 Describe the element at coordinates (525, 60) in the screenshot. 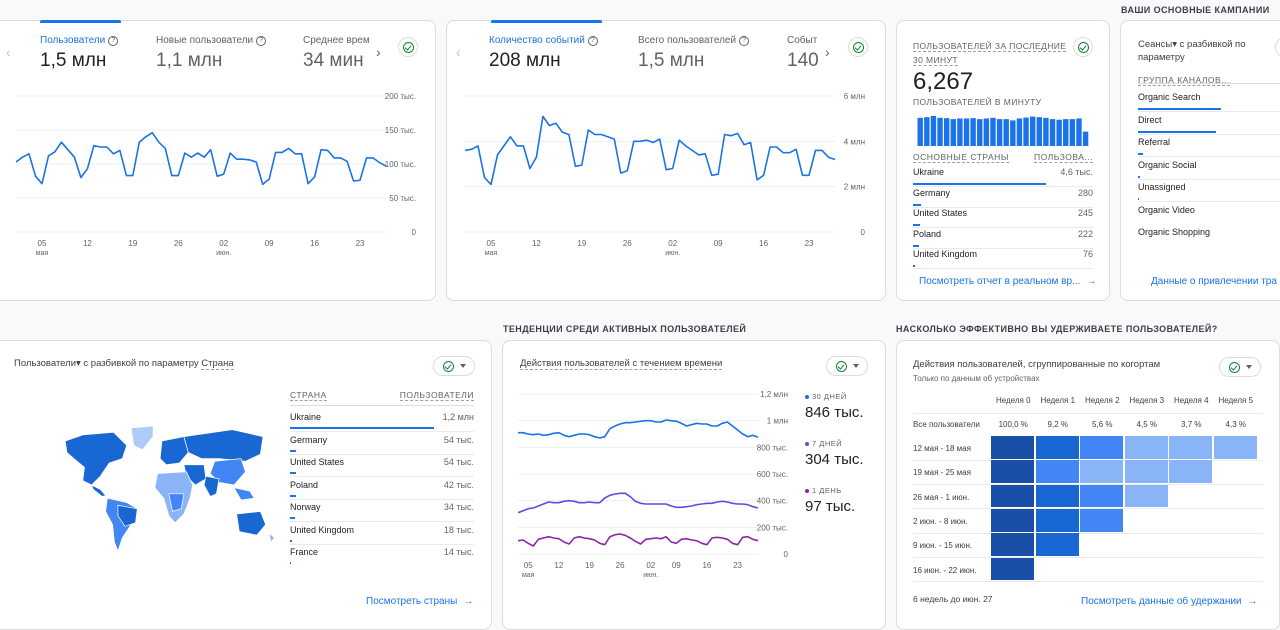

I see `kpi-value: 208 млн` at that location.